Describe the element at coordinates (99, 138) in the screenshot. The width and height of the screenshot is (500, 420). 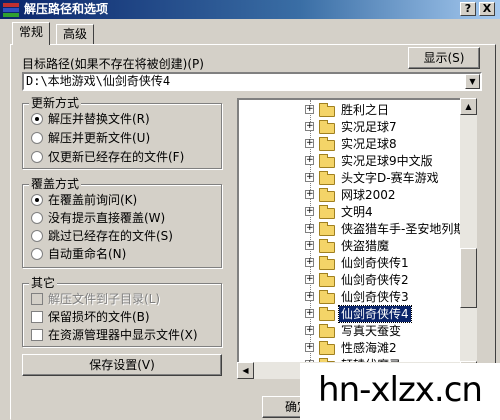
I see `radio-label: 解压并更新文件(U)` at that location.